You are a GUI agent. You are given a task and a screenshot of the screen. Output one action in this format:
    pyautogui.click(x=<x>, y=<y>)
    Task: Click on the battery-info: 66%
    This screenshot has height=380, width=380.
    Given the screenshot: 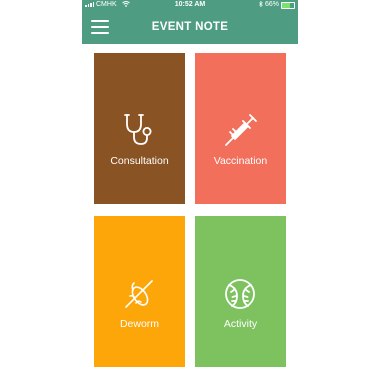 What is the action you would take?
    pyautogui.click(x=277, y=5)
    